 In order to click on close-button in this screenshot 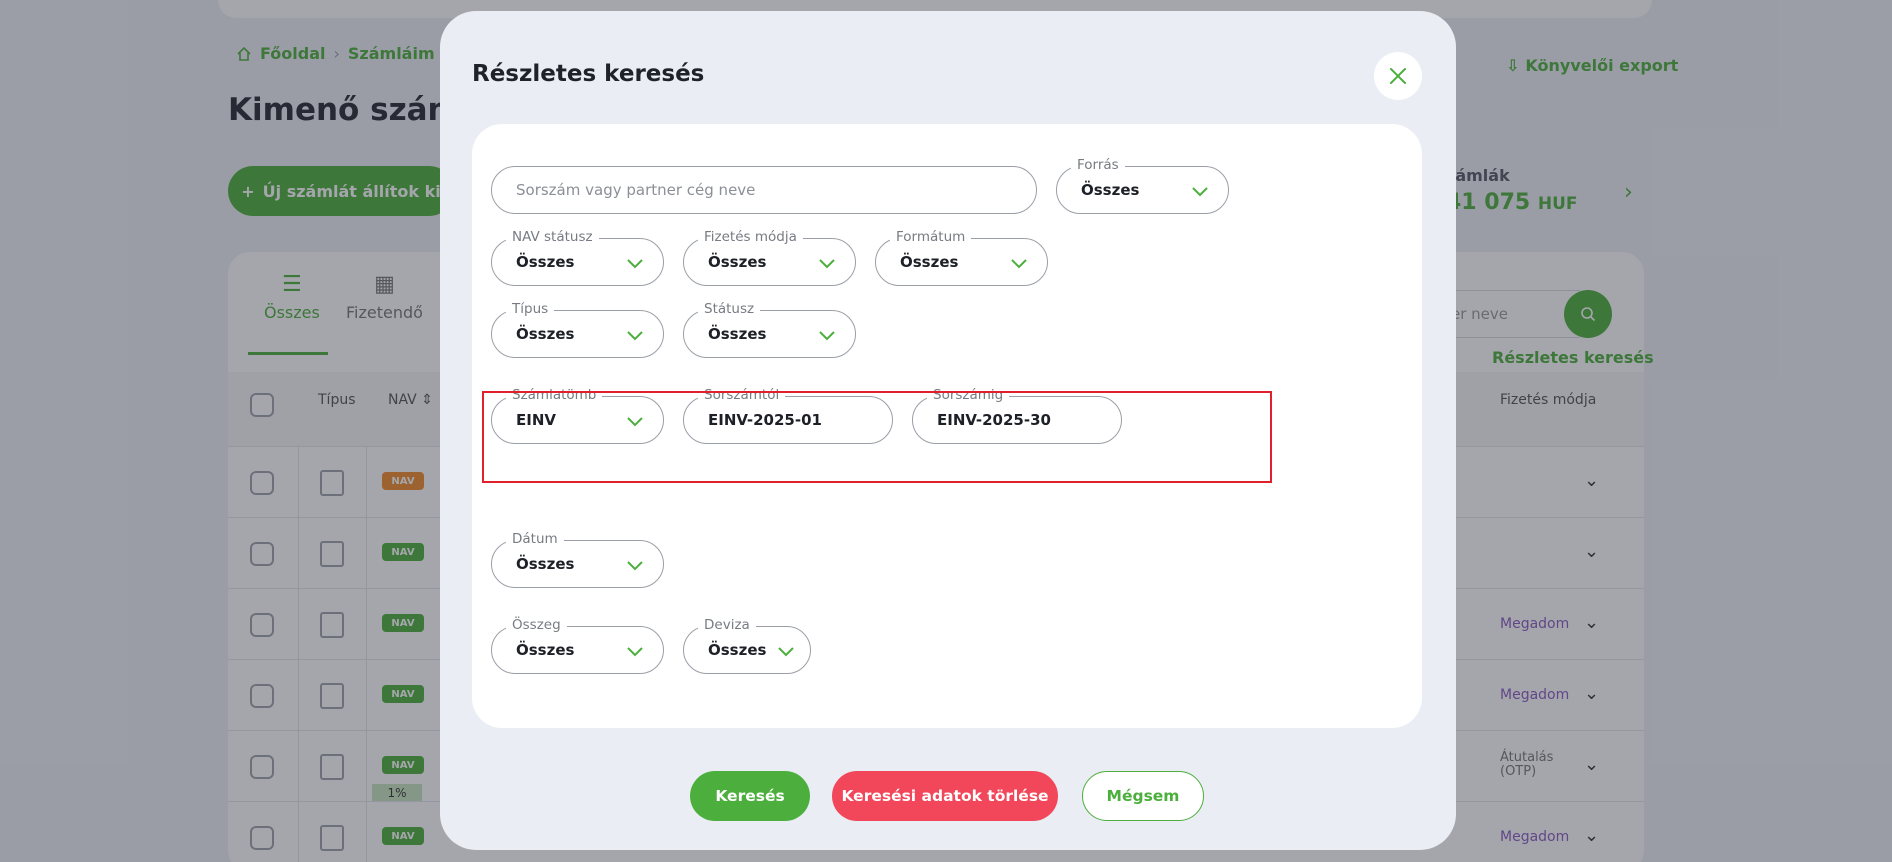, I will do `click(1398, 76)`.